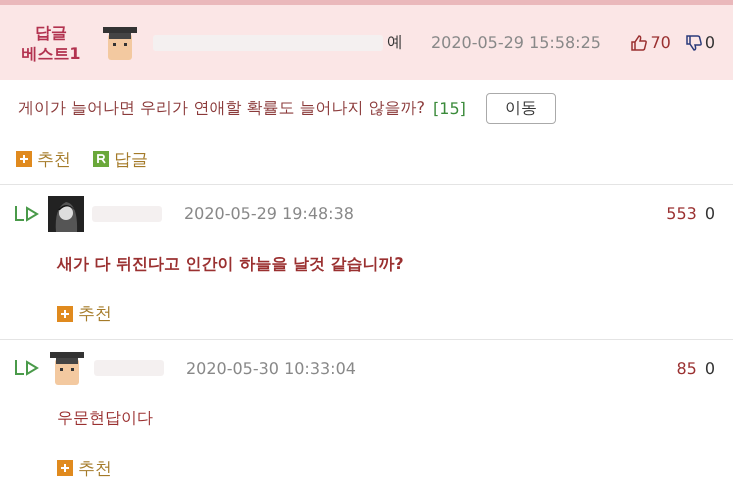 This screenshot has width=733, height=490. Describe the element at coordinates (395, 43) in the screenshot. I see `username: 예` at that location.